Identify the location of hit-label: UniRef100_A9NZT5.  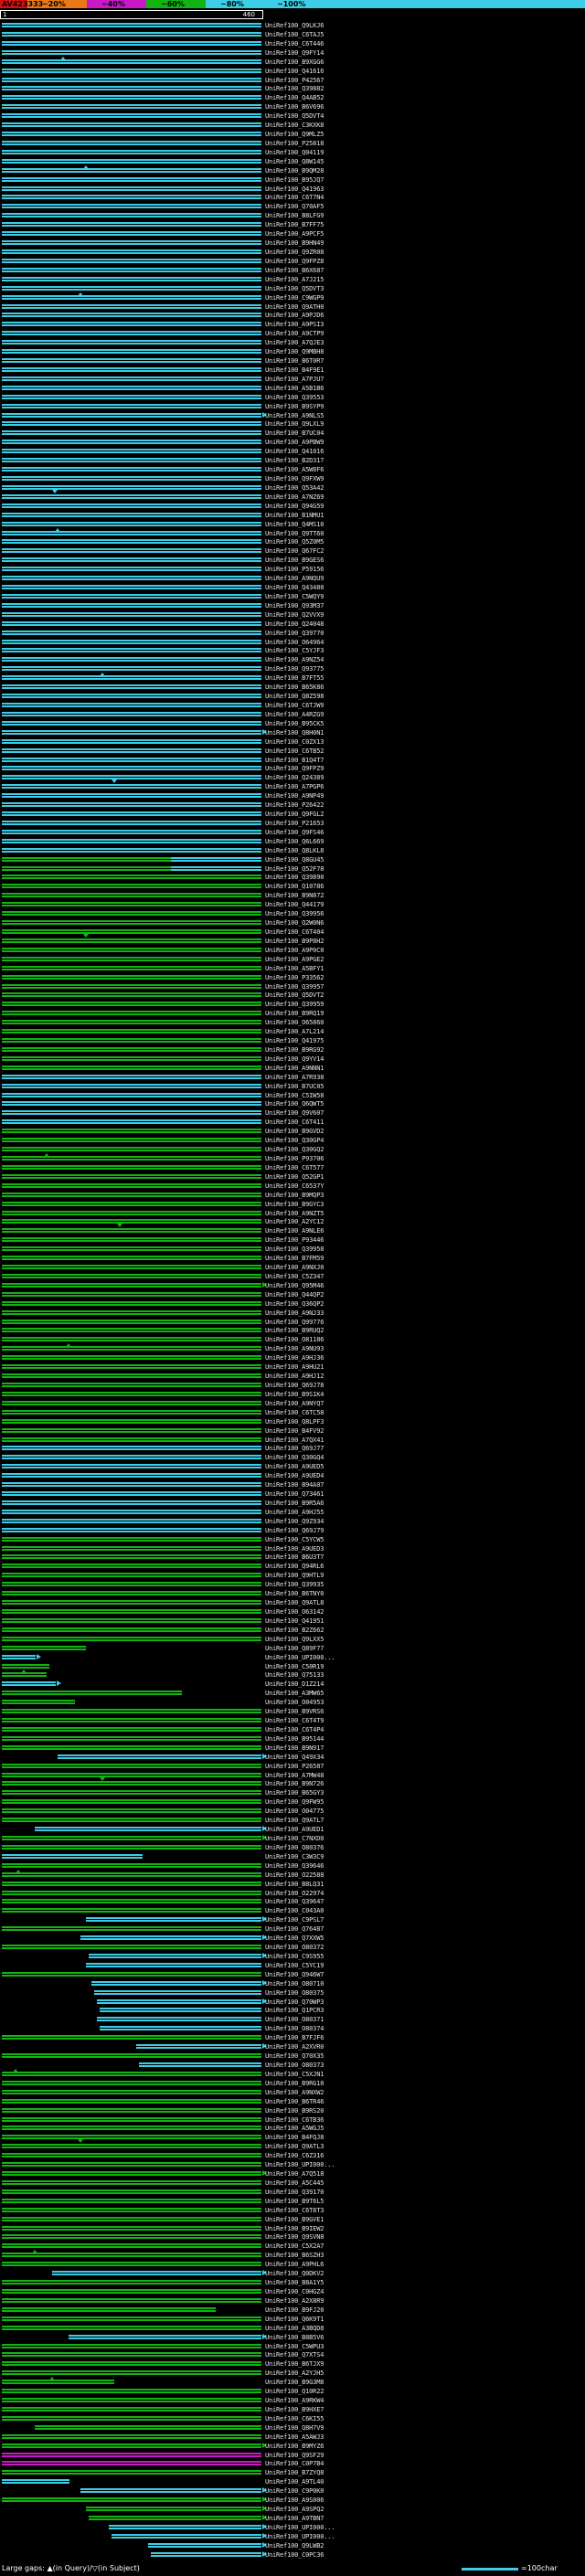
(295, 1213).